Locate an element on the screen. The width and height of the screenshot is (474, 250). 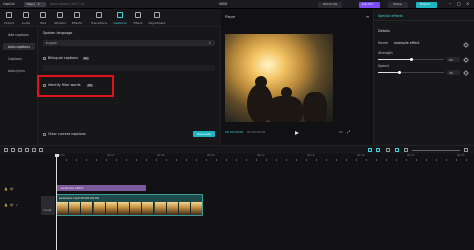
name-value: example effect is located at coordinates (407, 43).